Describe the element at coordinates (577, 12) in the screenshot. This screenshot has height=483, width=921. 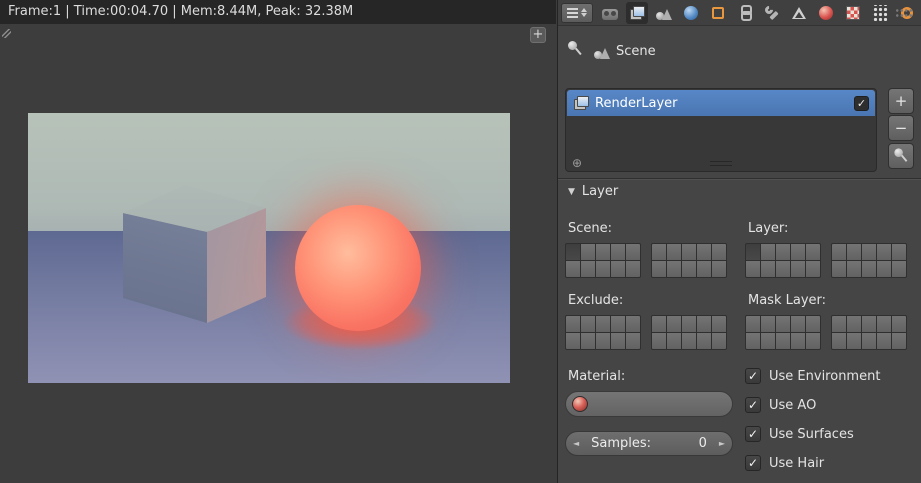
I see `editor-type-selector` at that location.